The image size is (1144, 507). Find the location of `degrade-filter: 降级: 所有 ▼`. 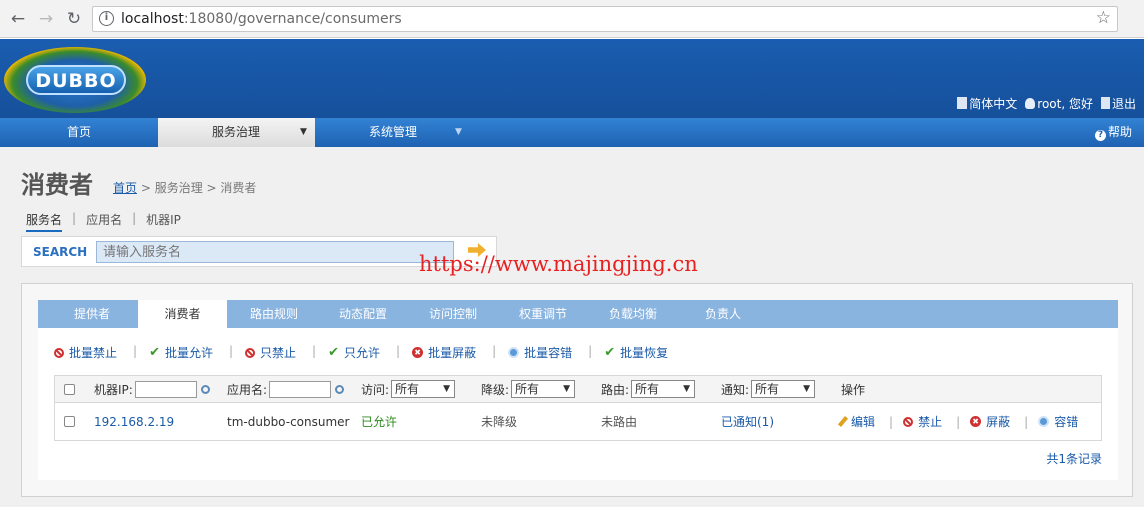

degrade-filter: 降级: 所有 ▼ is located at coordinates (528, 389).